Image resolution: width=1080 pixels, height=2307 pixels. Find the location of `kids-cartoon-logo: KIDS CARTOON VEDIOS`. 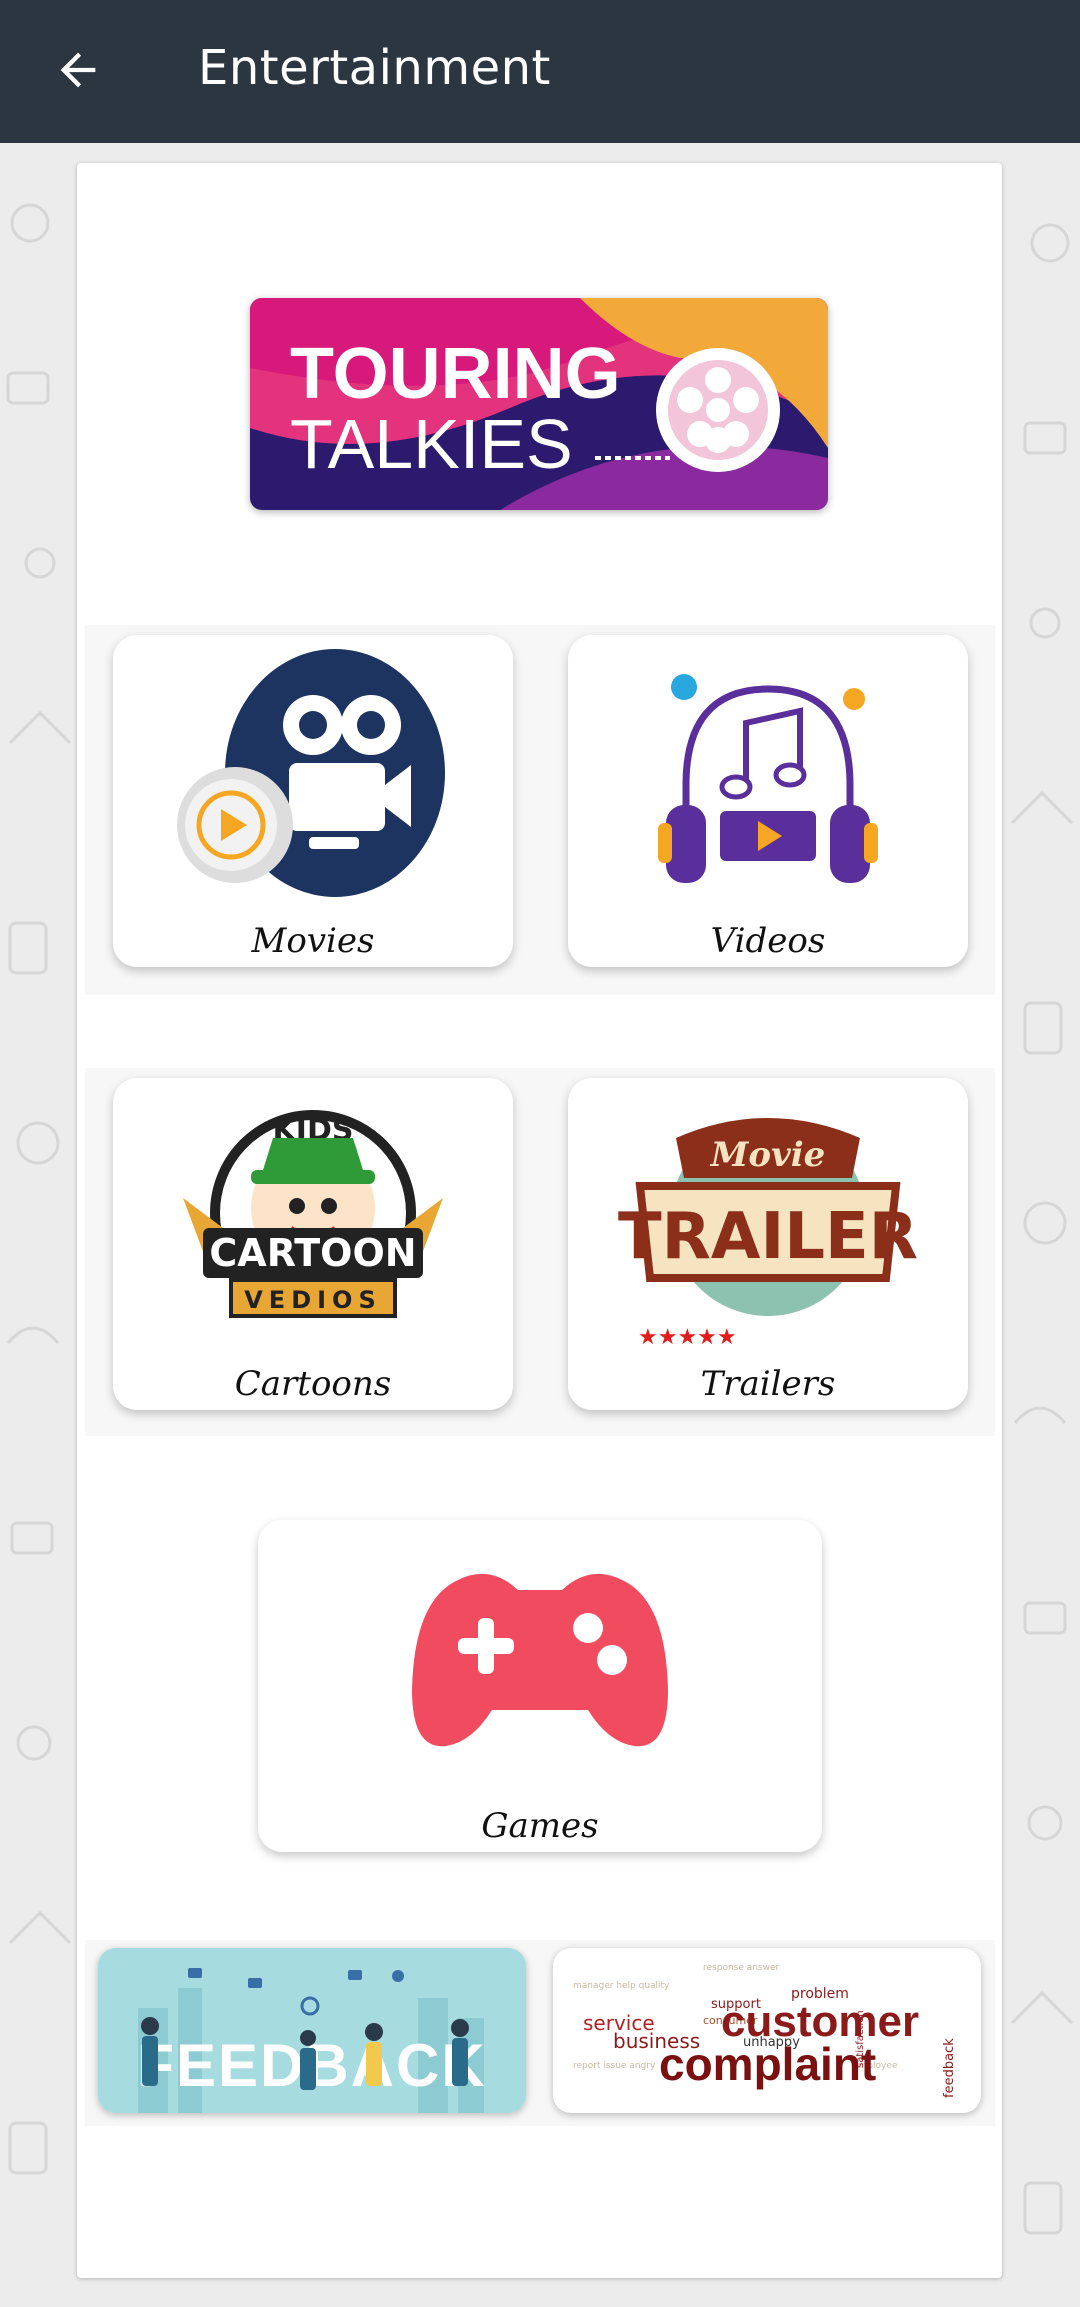

kids-cartoon-logo: KIDS CARTOON VEDIOS is located at coordinates (313, 1214).